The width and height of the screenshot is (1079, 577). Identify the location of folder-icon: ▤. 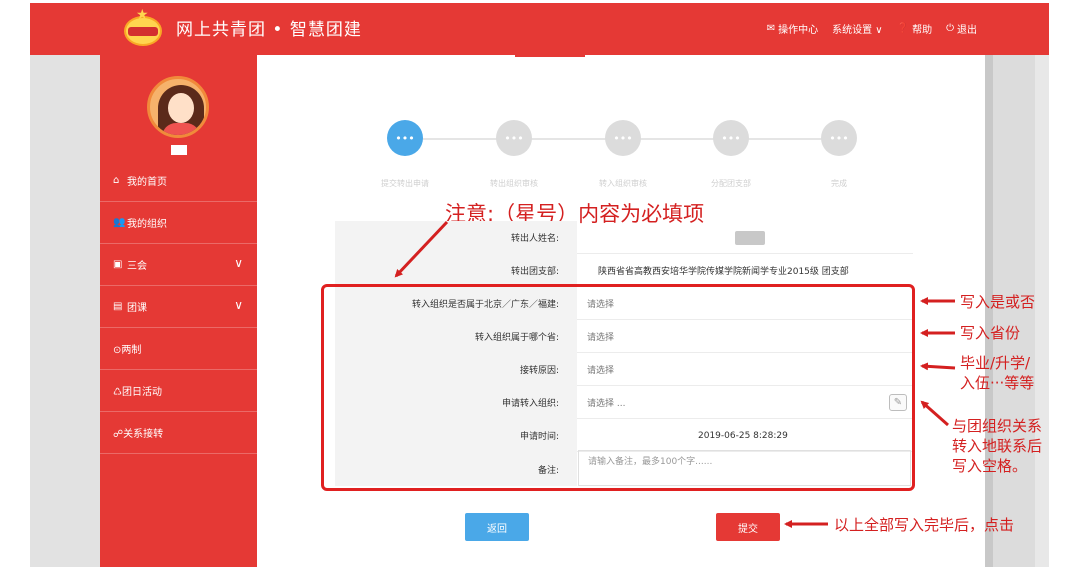
(118, 306).